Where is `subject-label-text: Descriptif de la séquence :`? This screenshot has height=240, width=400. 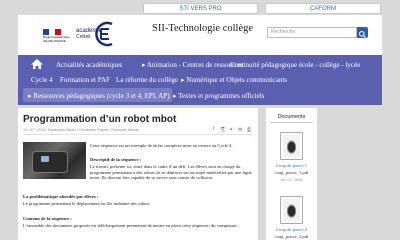
subject-label-text: Descriptif de la séquence : is located at coordinates (116, 159).